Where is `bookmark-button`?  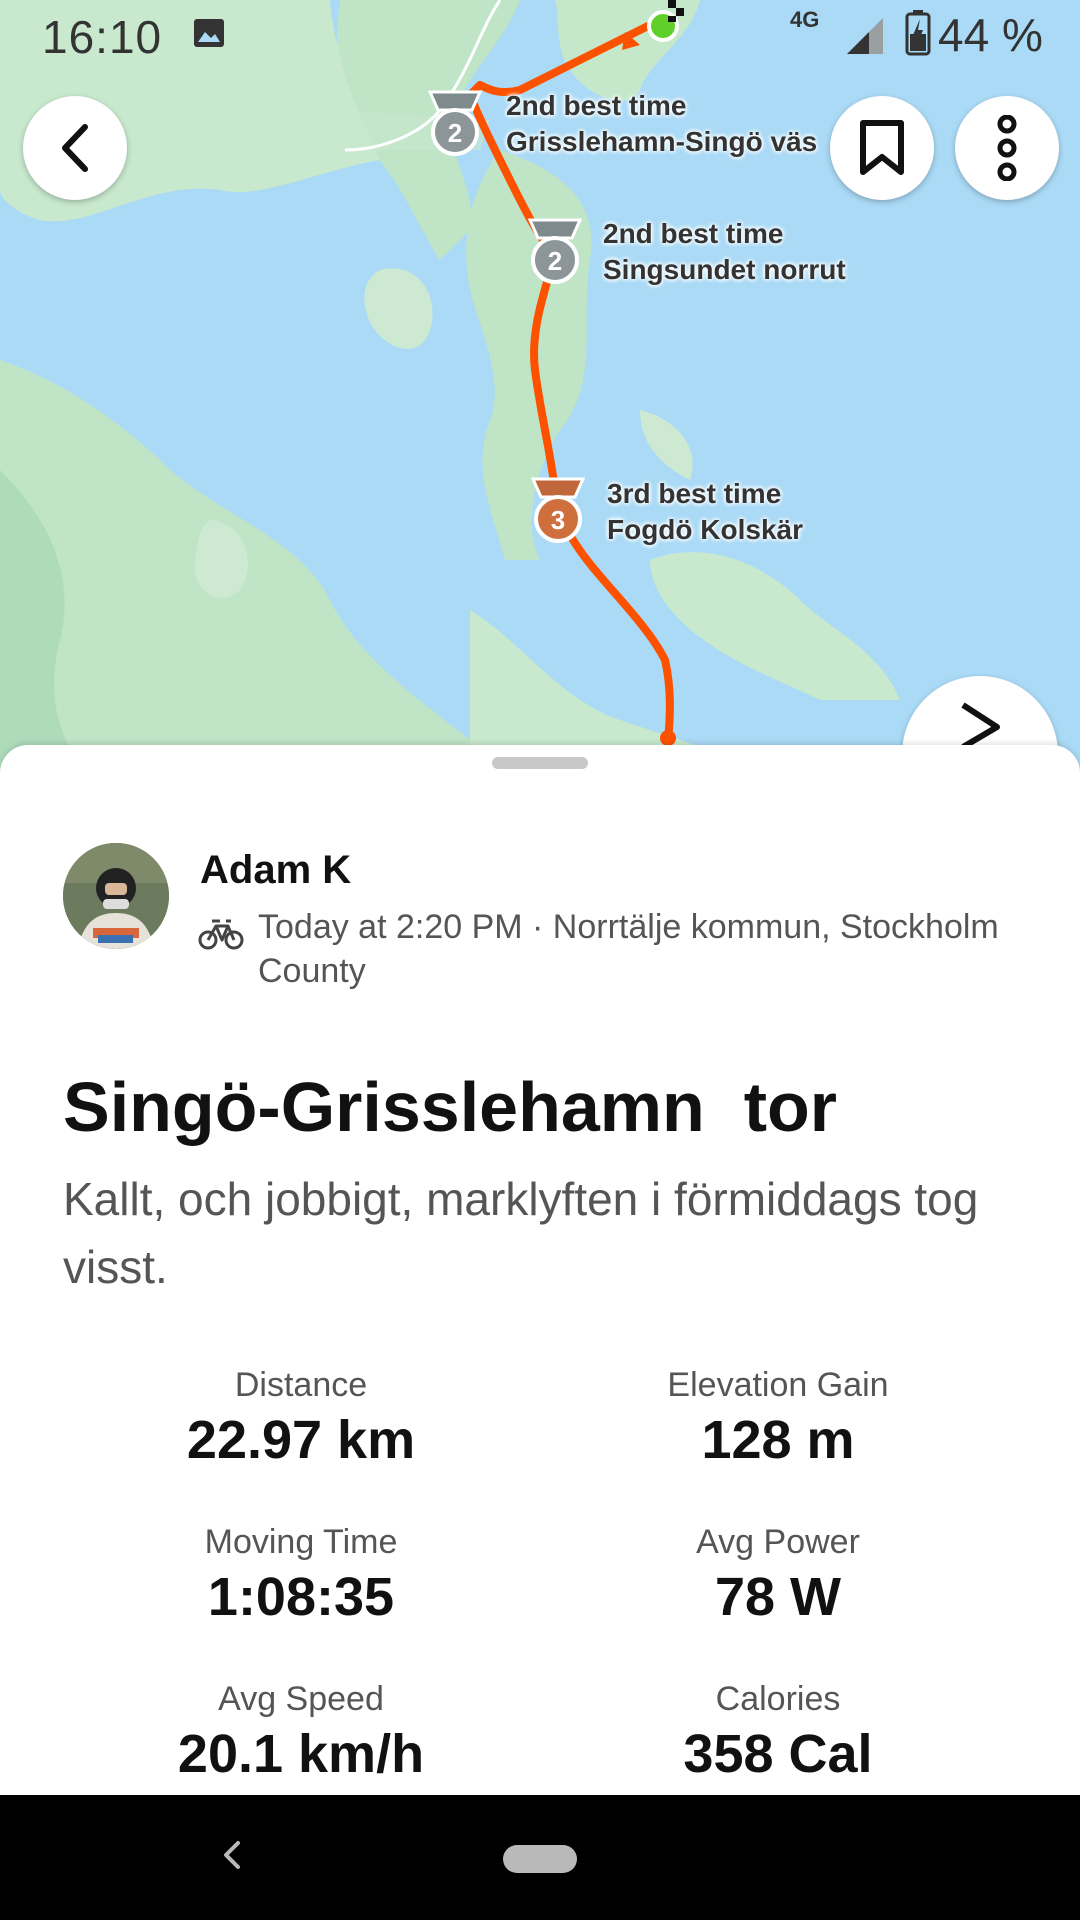
bookmark-button is located at coordinates (882, 148).